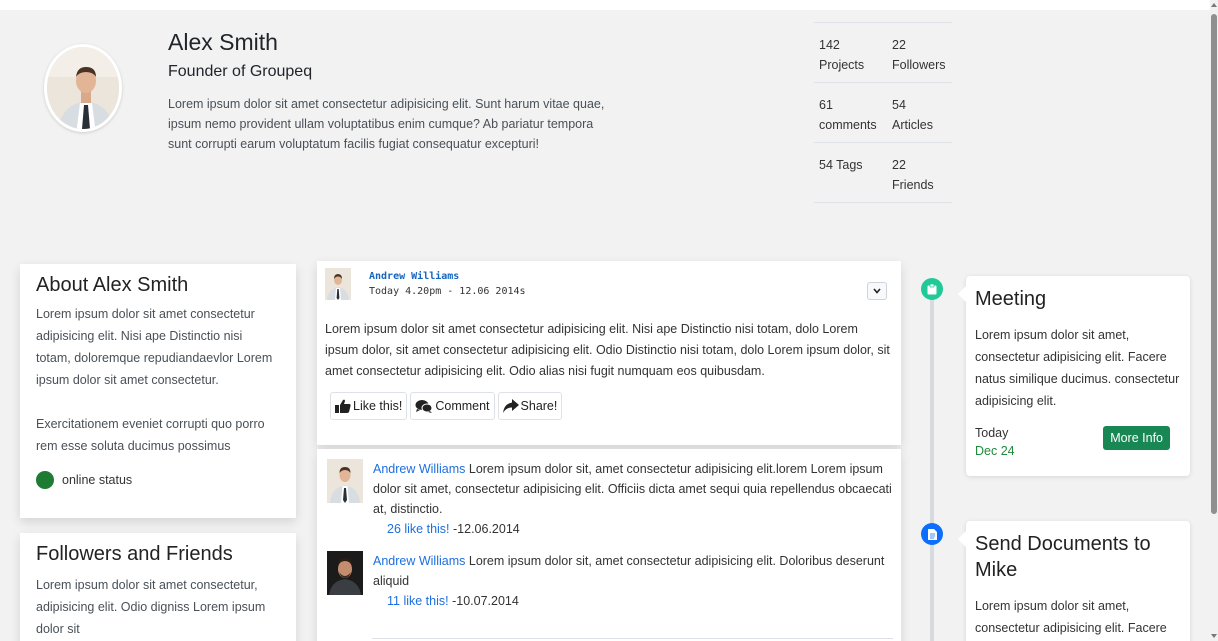 This screenshot has width=1218, height=641. Describe the element at coordinates (112, 285) in the screenshot. I see `about-title: About Alex Smith` at that location.